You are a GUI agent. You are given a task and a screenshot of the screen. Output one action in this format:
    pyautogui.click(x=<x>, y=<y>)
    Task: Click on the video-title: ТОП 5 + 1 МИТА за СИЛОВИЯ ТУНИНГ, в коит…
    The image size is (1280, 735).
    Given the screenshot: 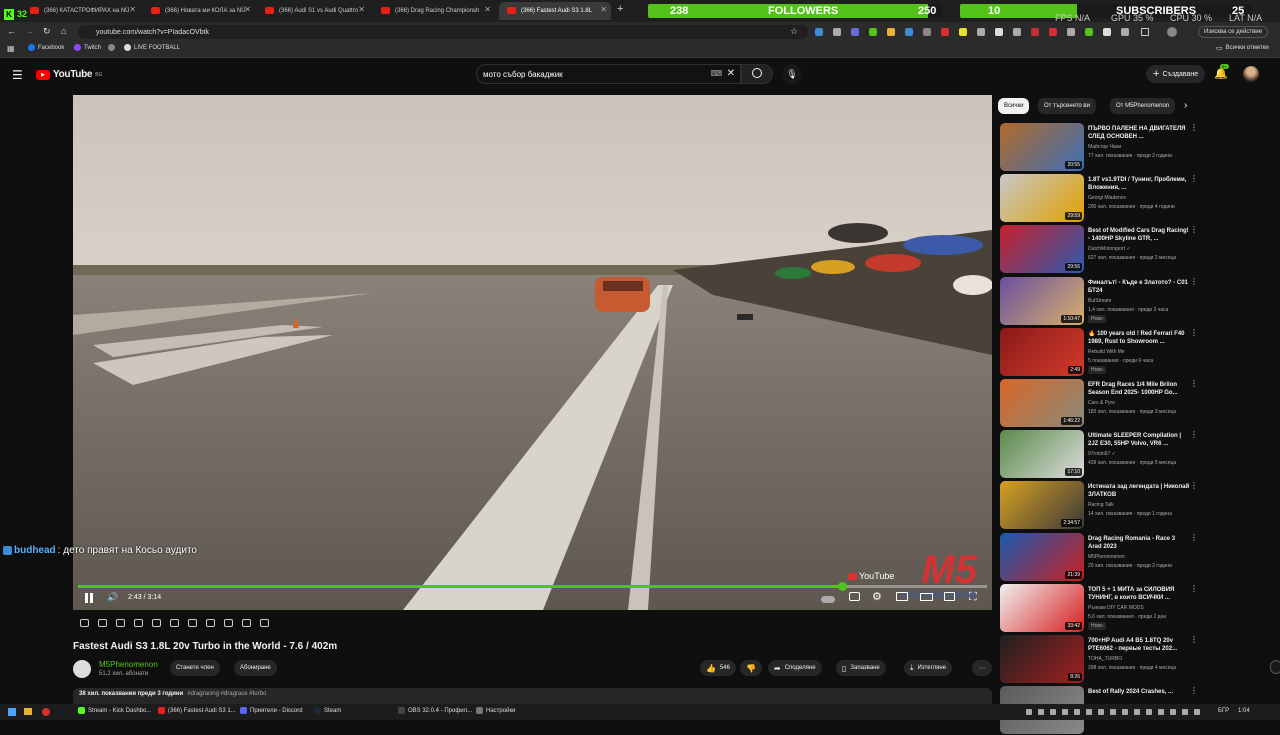 What is the action you would take?
    pyautogui.click(x=1139, y=594)
    